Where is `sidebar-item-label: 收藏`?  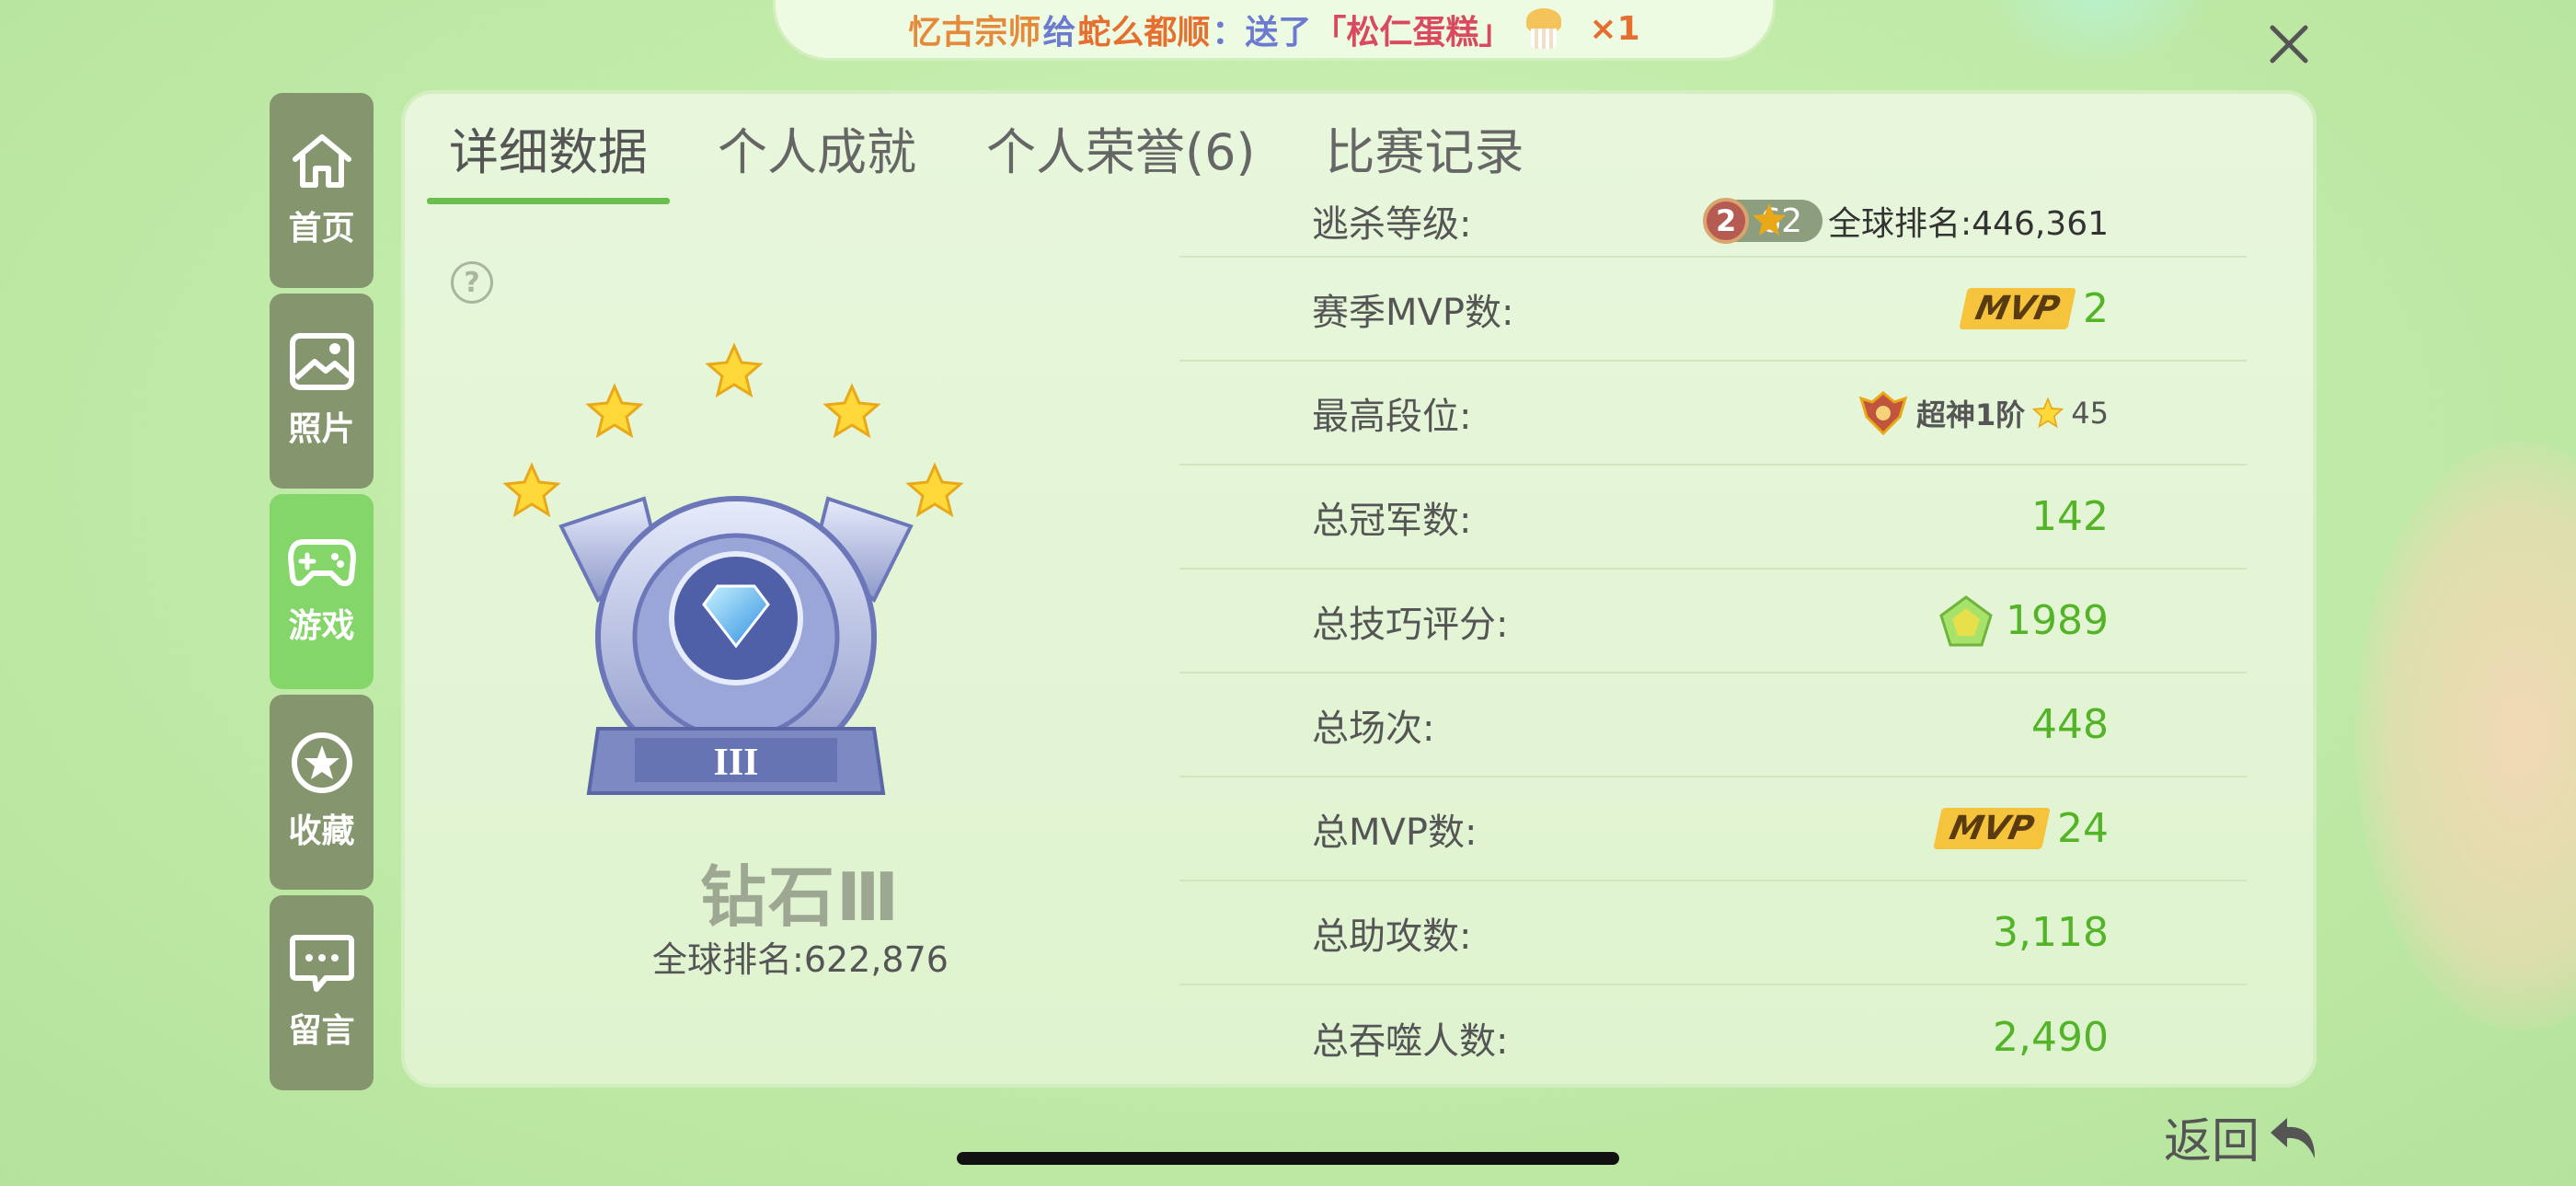 sidebar-item-label: 收藏 is located at coordinates (321, 831).